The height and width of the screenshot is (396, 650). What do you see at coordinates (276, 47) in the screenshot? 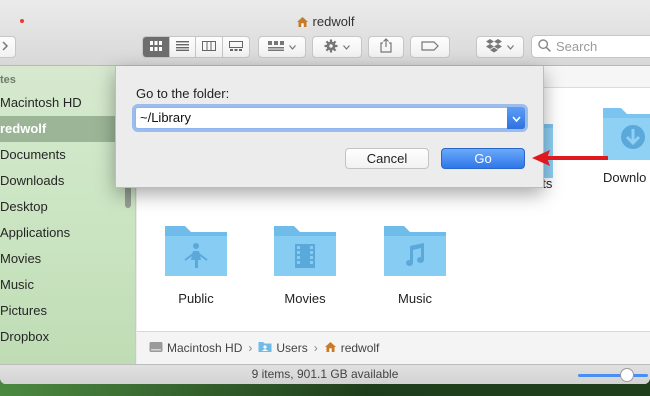
I see `arrange-icon` at bounding box center [276, 47].